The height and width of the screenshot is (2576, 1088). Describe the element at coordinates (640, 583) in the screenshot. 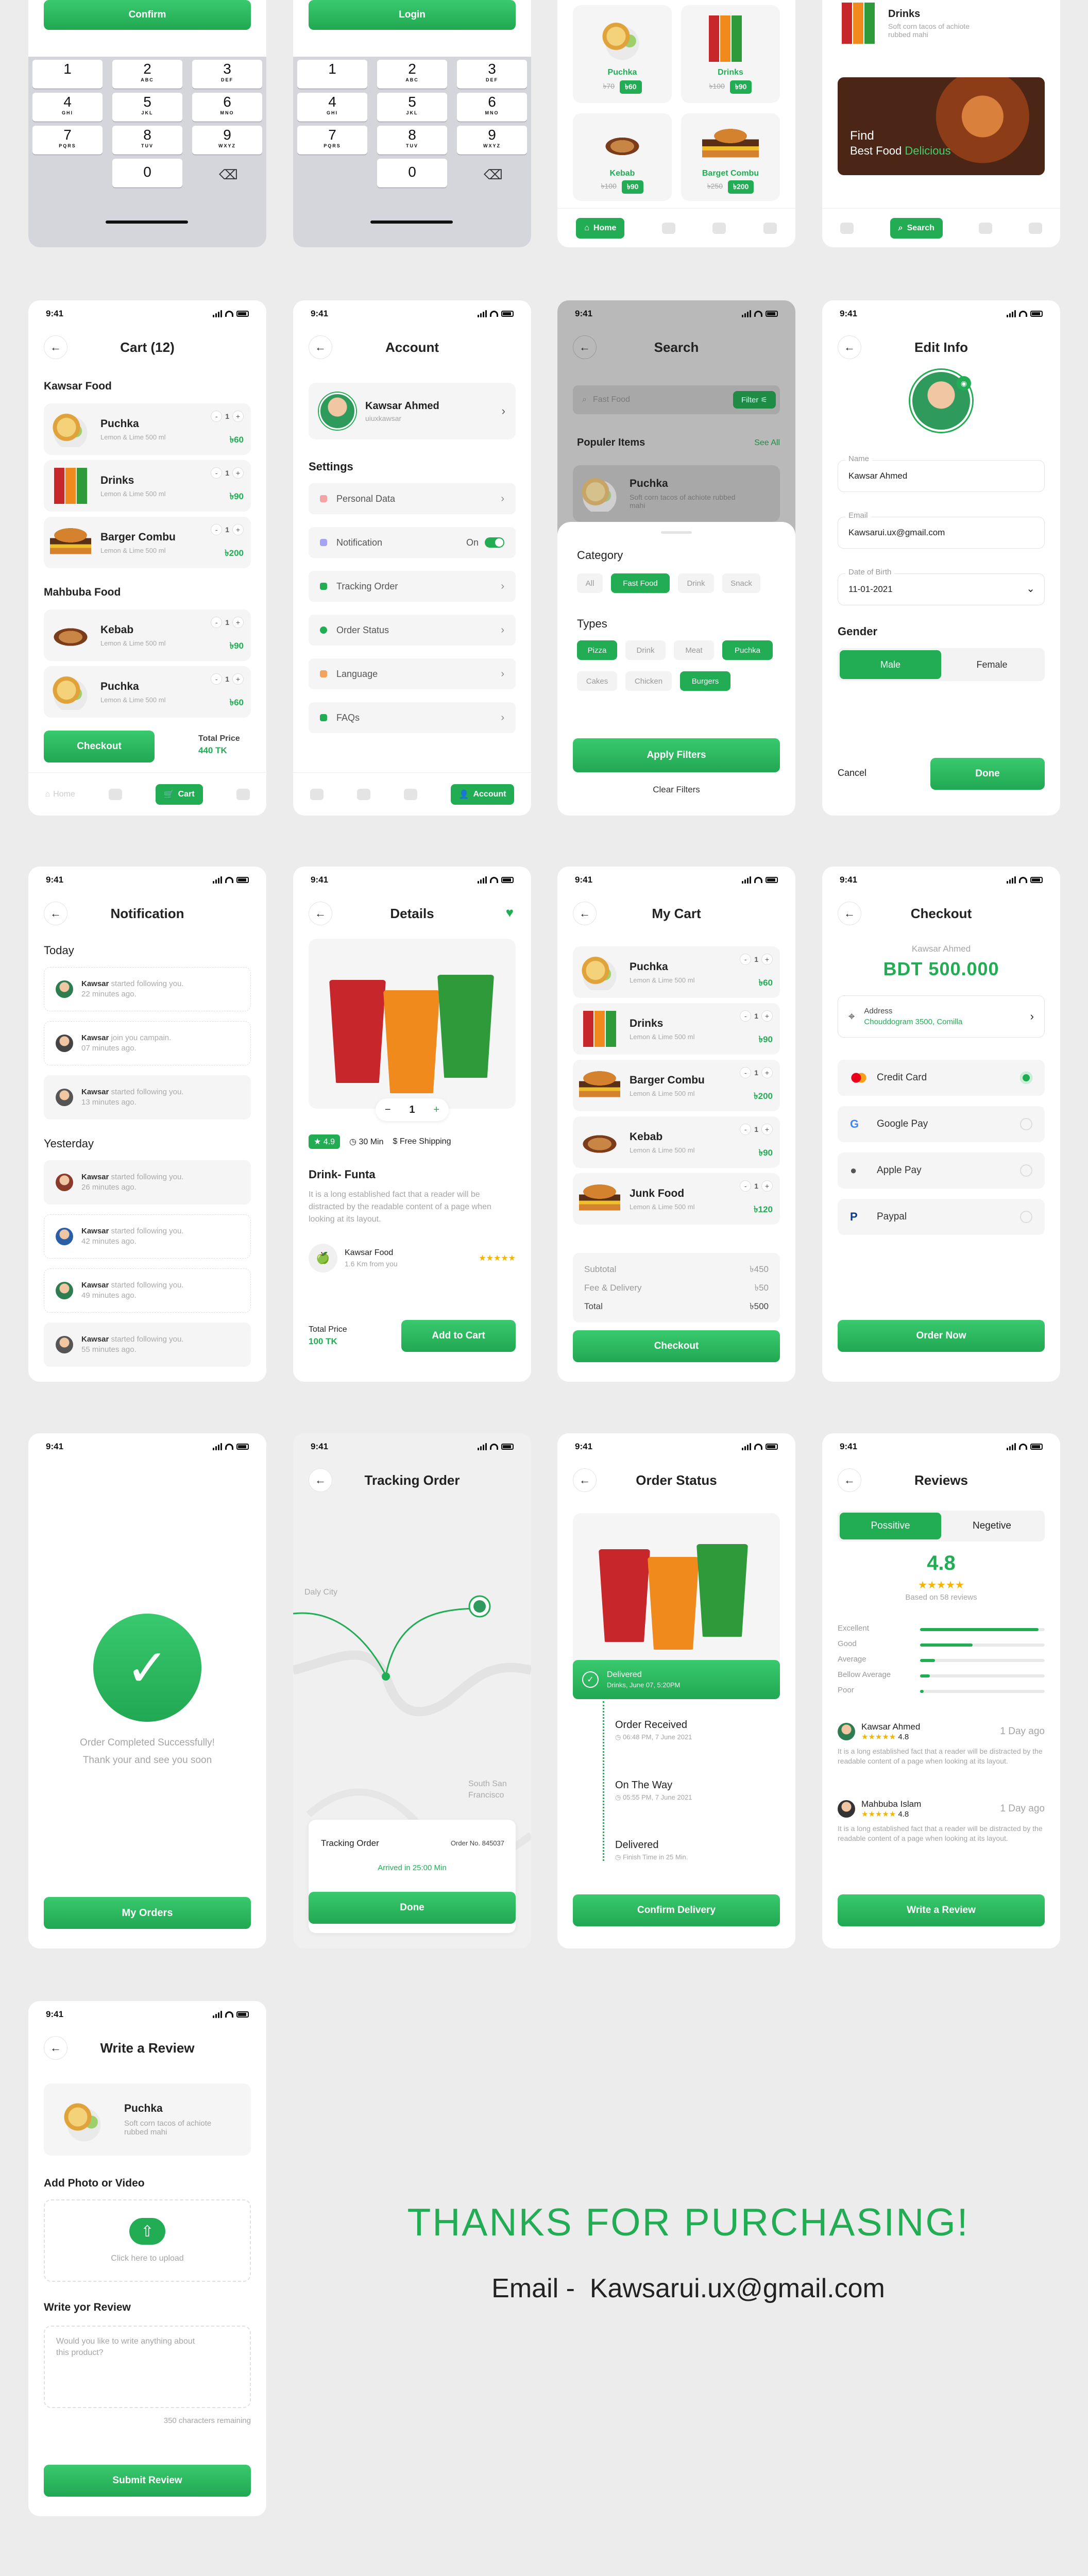

I see `chip-fast-food: Fast Food` at that location.